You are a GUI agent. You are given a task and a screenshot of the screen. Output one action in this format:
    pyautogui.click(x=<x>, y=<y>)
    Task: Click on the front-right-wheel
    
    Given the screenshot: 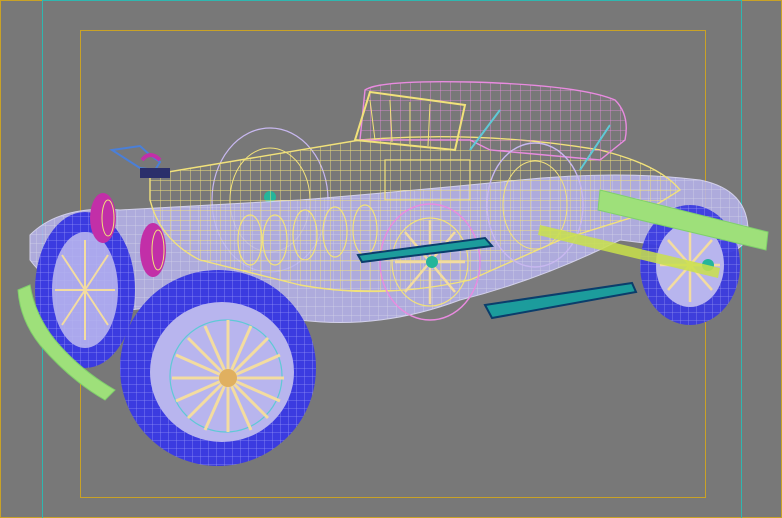 What is the action you would take?
    pyautogui.click(x=218, y=368)
    